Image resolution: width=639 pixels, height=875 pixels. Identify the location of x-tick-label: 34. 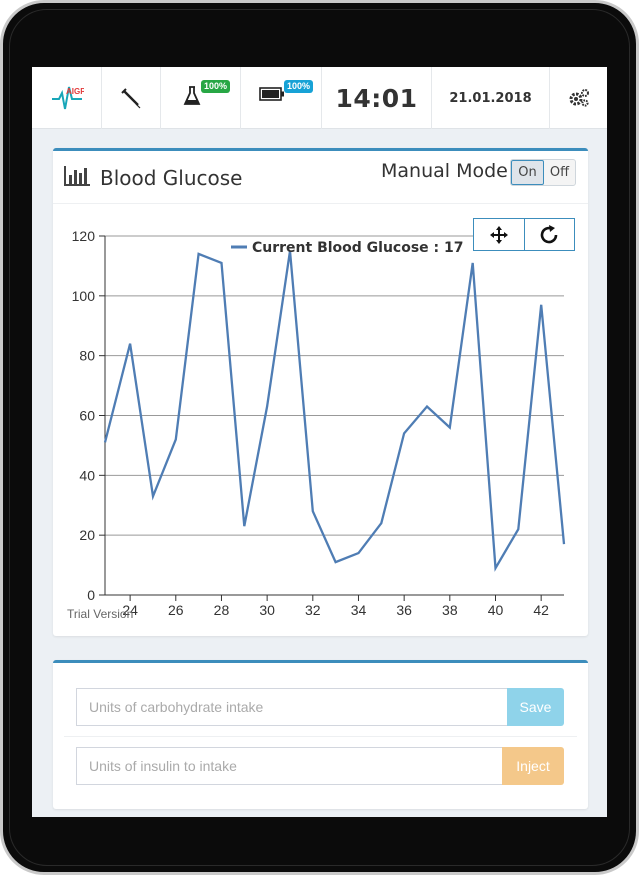
(359, 610).